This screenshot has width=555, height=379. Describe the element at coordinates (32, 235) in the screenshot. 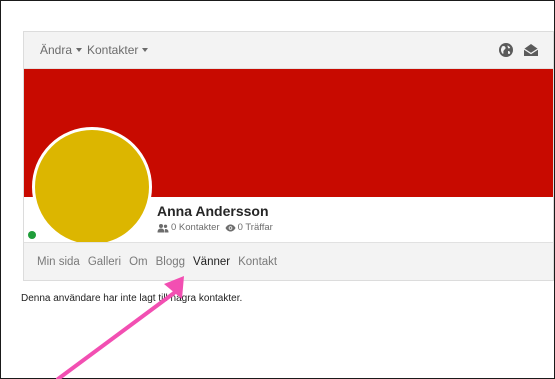

I see `online-status-dot` at that location.